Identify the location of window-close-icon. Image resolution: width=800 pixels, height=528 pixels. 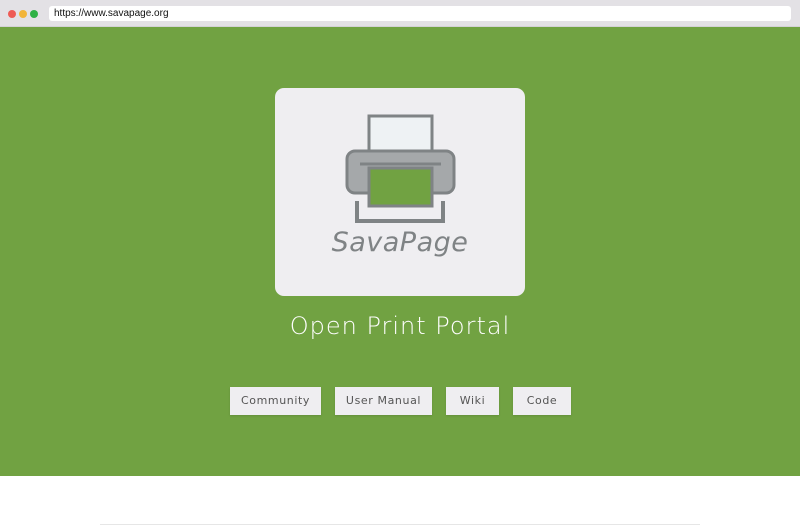
(12, 14).